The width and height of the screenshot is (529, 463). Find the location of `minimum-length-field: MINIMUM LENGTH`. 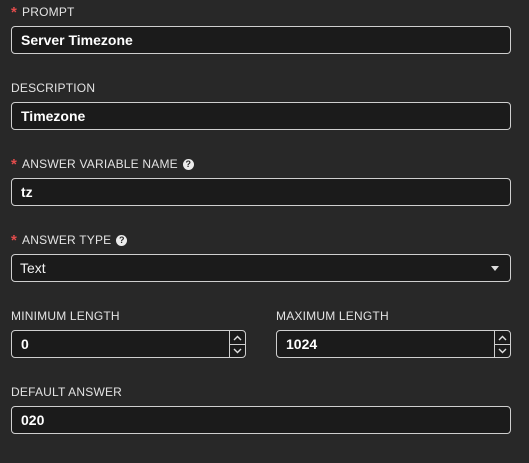

minimum-length-field: MINIMUM LENGTH is located at coordinates (128, 334).